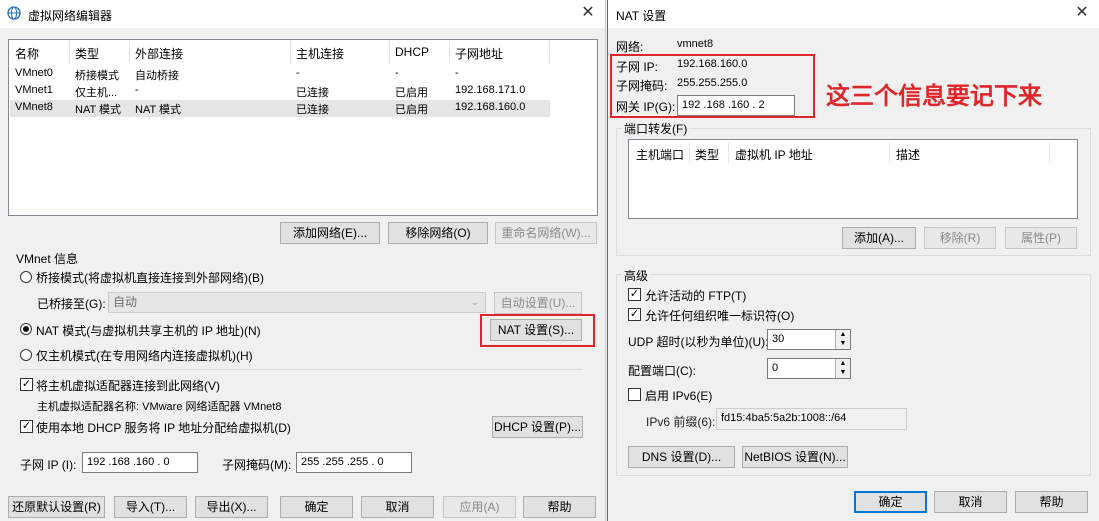  What do you see at coordinates (144, 355) in the screenshot?
I see `host-only-label: 仅主机模式(在专用网络内连接虚拟机)(H)` at bounding box center [144, 355].